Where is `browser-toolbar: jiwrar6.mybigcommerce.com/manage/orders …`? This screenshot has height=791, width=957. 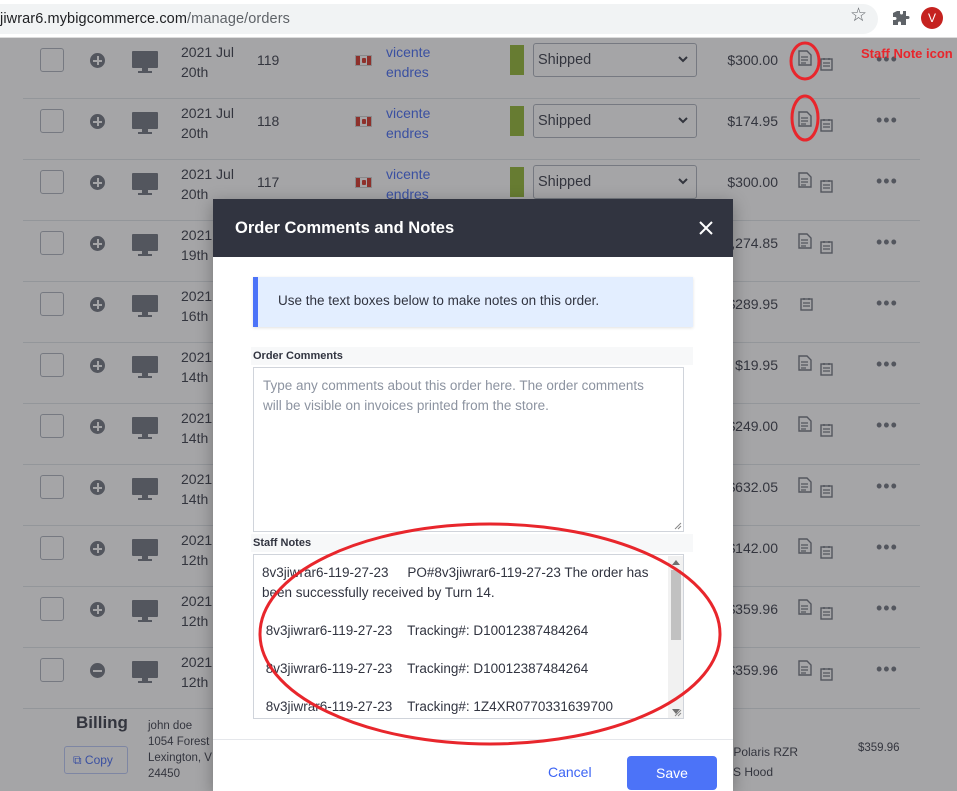
browser-toolbar: jiwrar6.mybigcommerce.com/manage/orders … is located at coordinates (478, 19).